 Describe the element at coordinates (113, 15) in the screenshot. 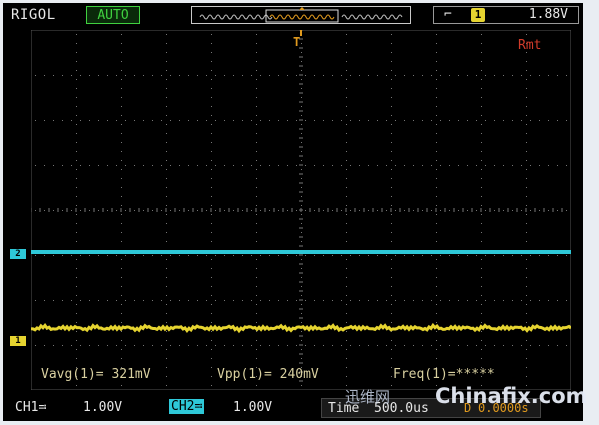

I see `trigger-mode-indicator: AUTO` at that location.